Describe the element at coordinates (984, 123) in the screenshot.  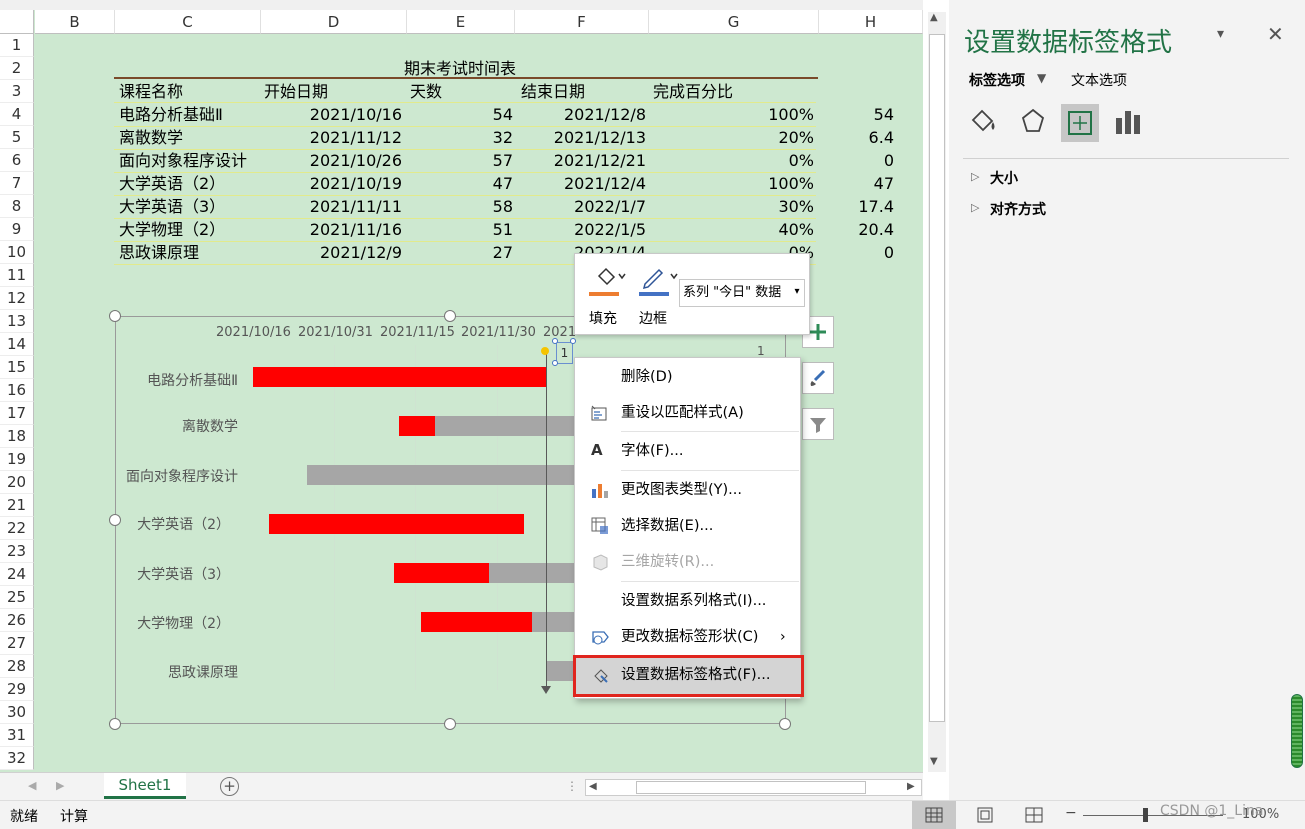
I see `fill-line-icon` at that location.